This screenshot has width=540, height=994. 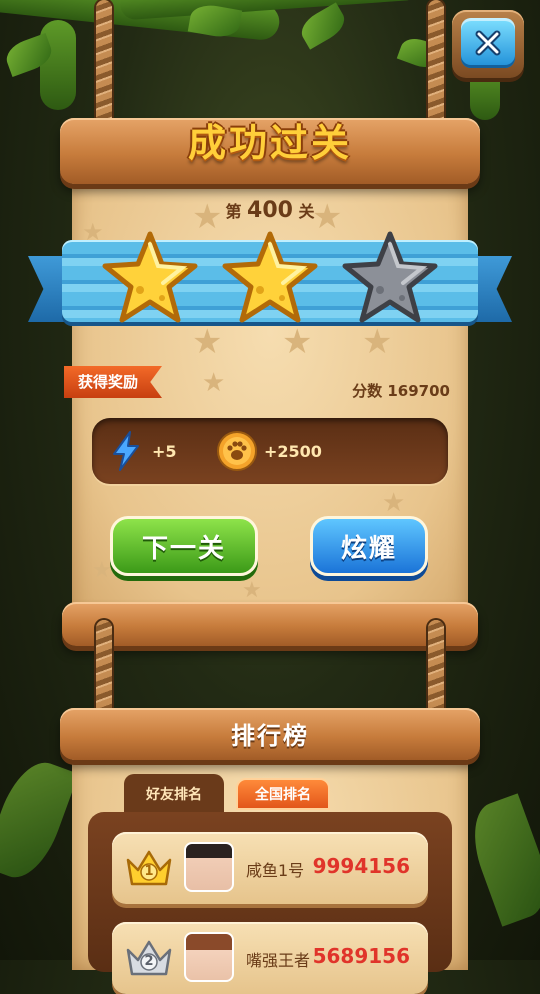 I want to click on tab-national-ranking: 全国排名, so click(x=283, y=794).